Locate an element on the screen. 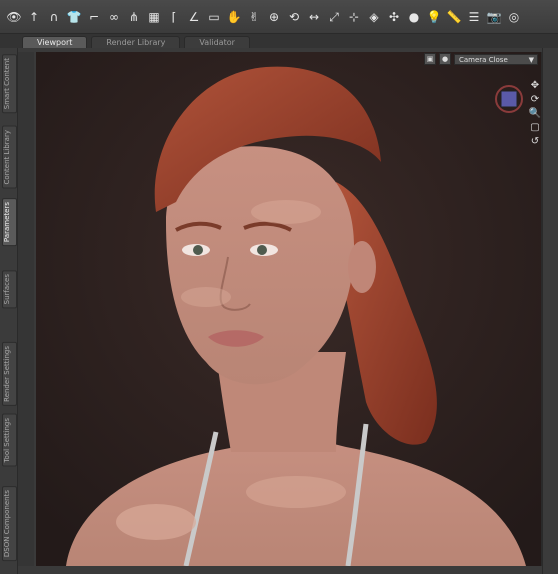  eye-icon: 👁 is located at coordinates (14, 17).